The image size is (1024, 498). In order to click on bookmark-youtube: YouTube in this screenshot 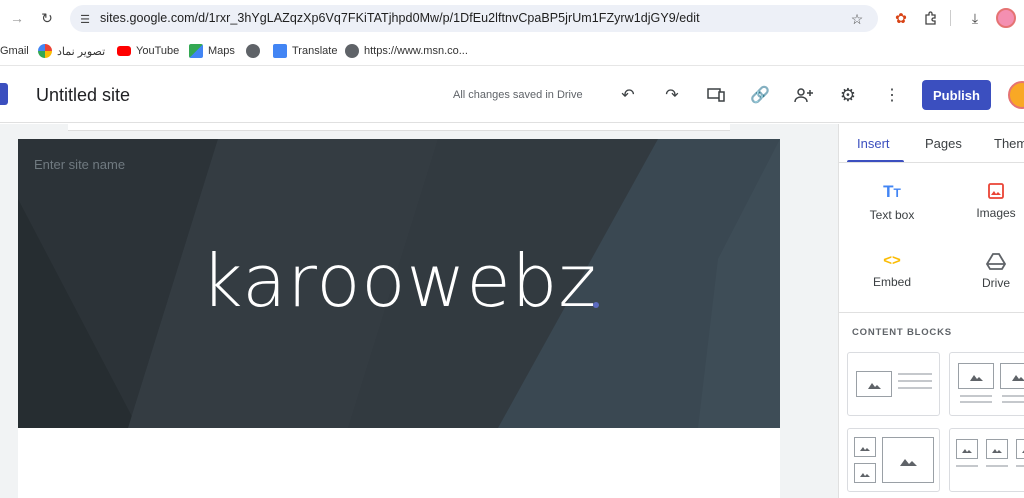, I will do `click(148, 51)`.